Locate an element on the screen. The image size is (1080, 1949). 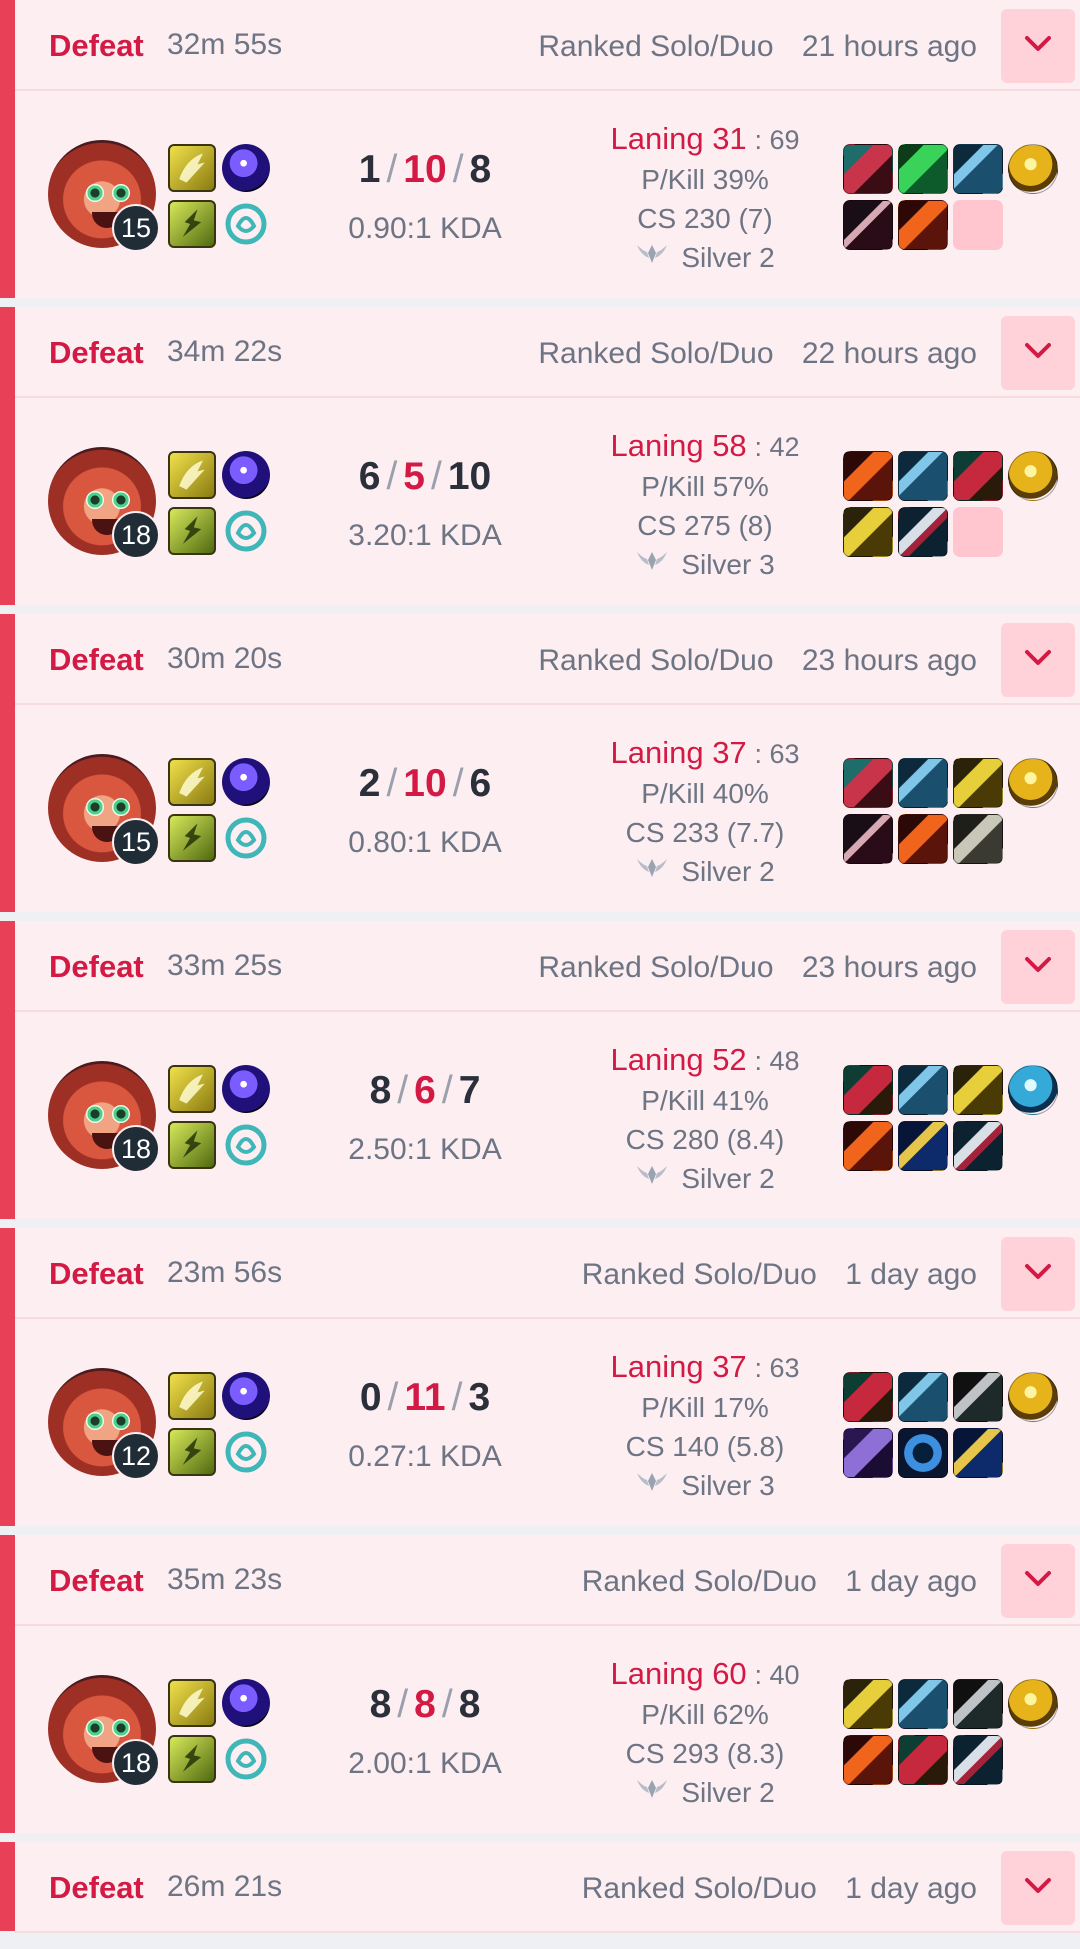
kills: 2 is located at coordinates (369, 783).